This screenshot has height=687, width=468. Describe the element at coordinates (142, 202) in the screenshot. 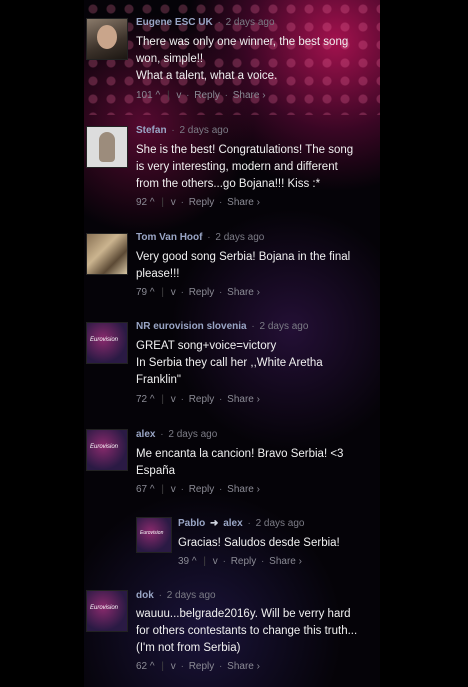

I see `vote-count: 92` at that location.